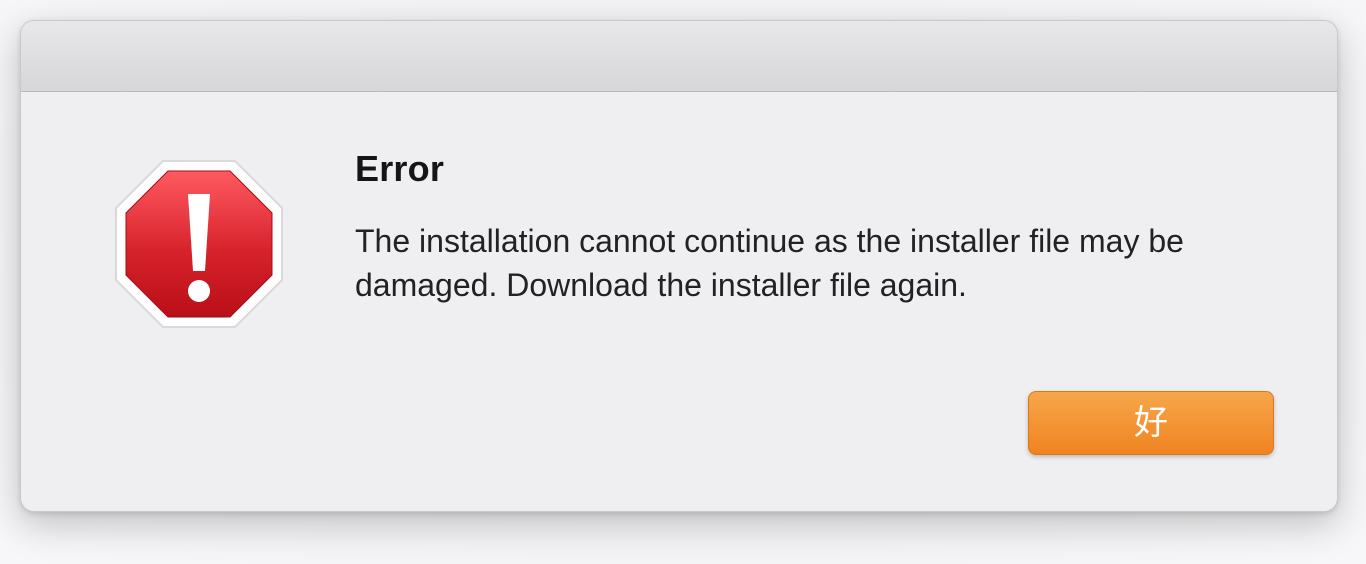  I want to click on dialog-title: Error, so click(400, 168).